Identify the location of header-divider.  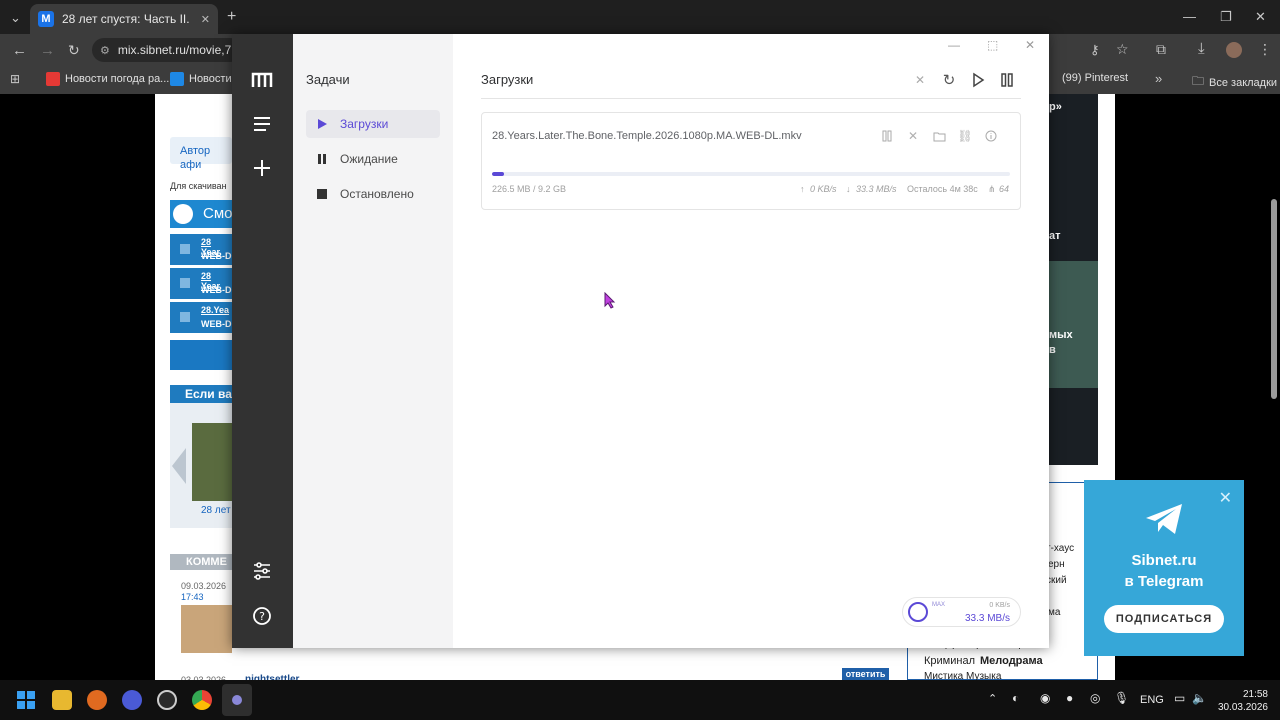
(751, 98).